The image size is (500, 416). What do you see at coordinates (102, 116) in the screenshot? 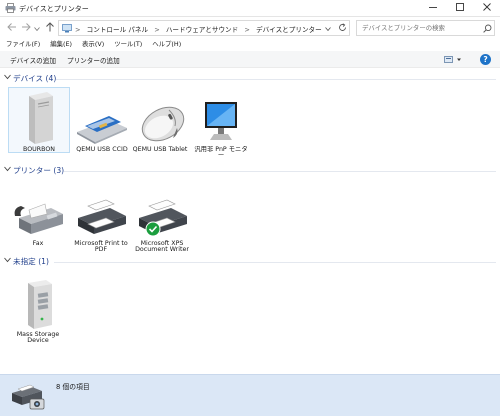
I see `smart-card-reader-icon` at bounding box center [102, 116].